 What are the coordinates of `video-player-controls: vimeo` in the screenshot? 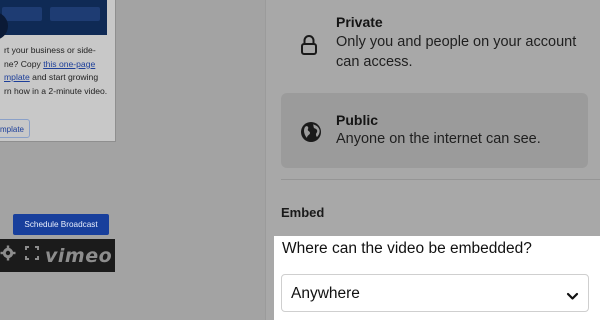 It's located at (57, 255).